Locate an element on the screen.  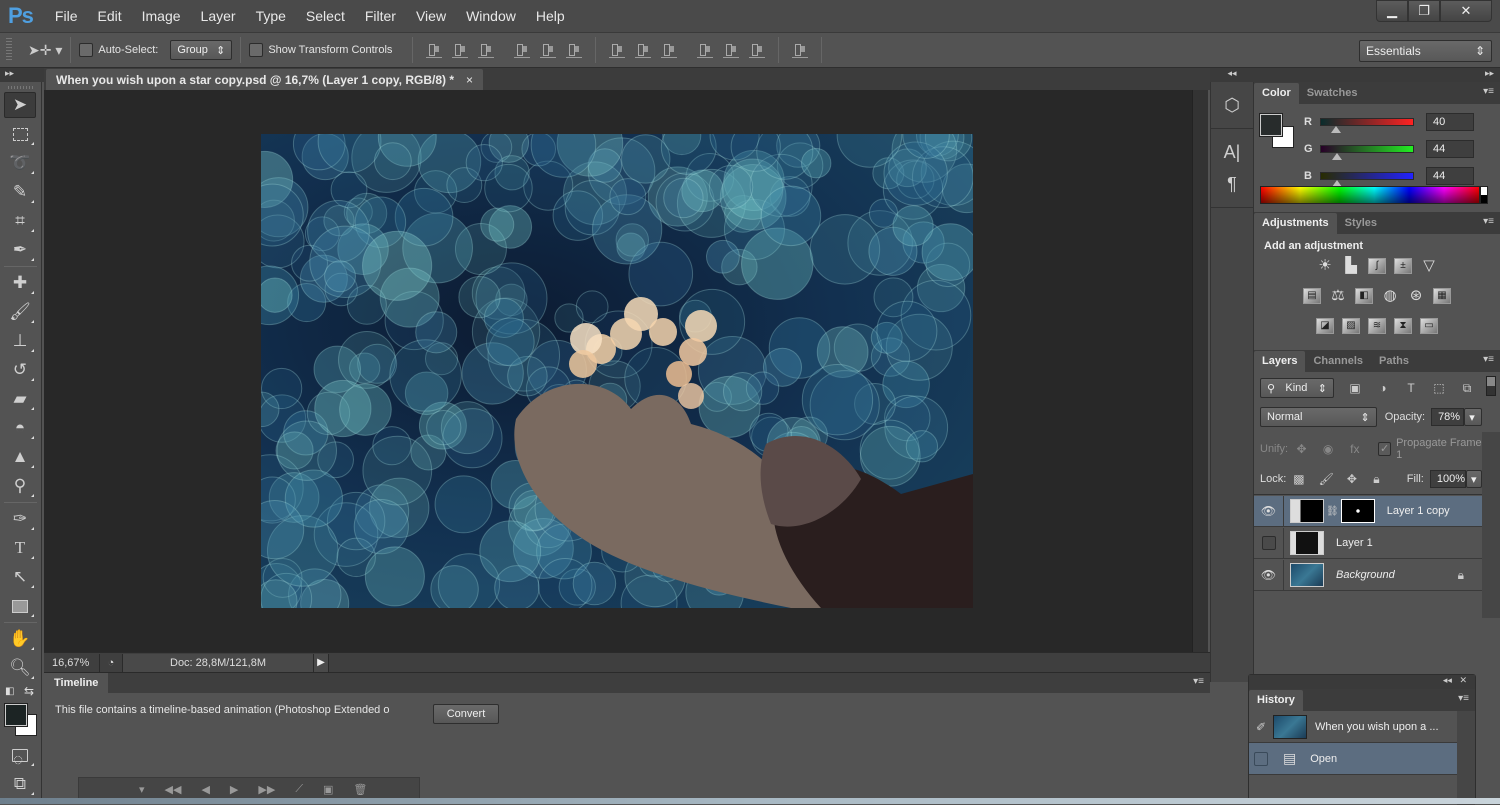
hand-tool: ✋ is located at coordinates (20, 639).